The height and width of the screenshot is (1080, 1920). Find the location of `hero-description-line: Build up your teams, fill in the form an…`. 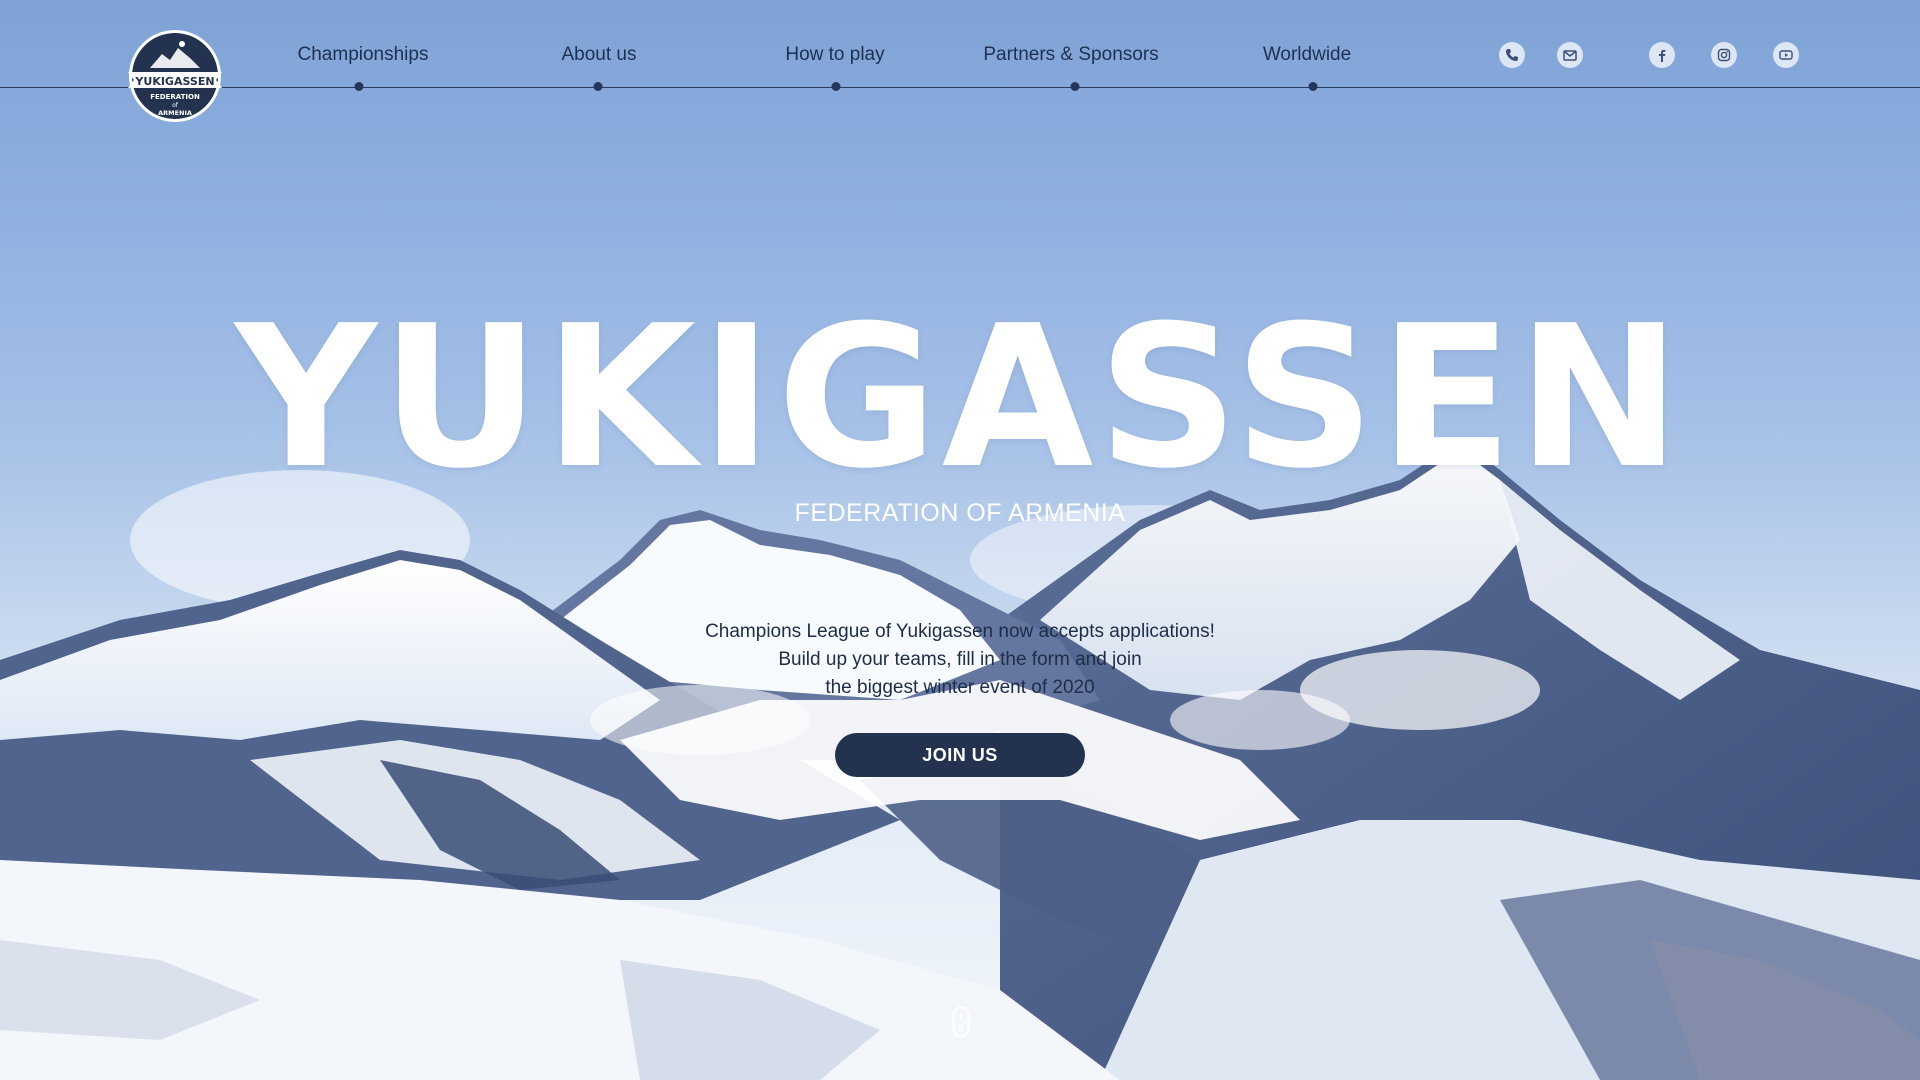

hero-description-line: Build up your teams, fill in the form an… is located at coordinates (960, 659).